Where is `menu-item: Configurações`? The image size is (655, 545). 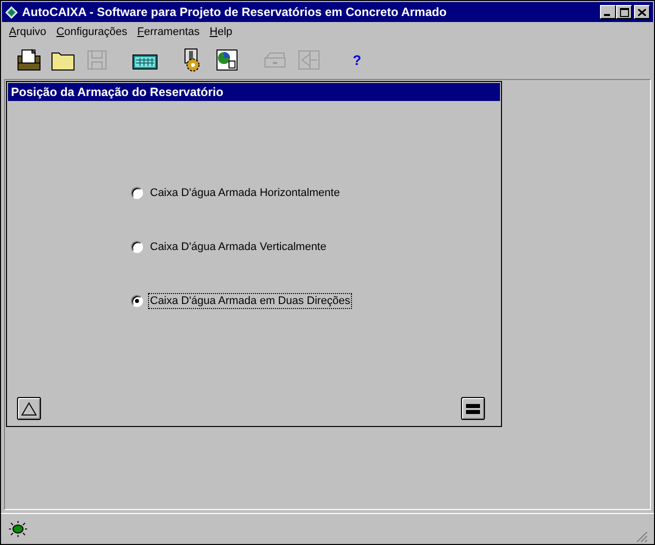 menu-item: Configurações is located at coordinates (92, 33).